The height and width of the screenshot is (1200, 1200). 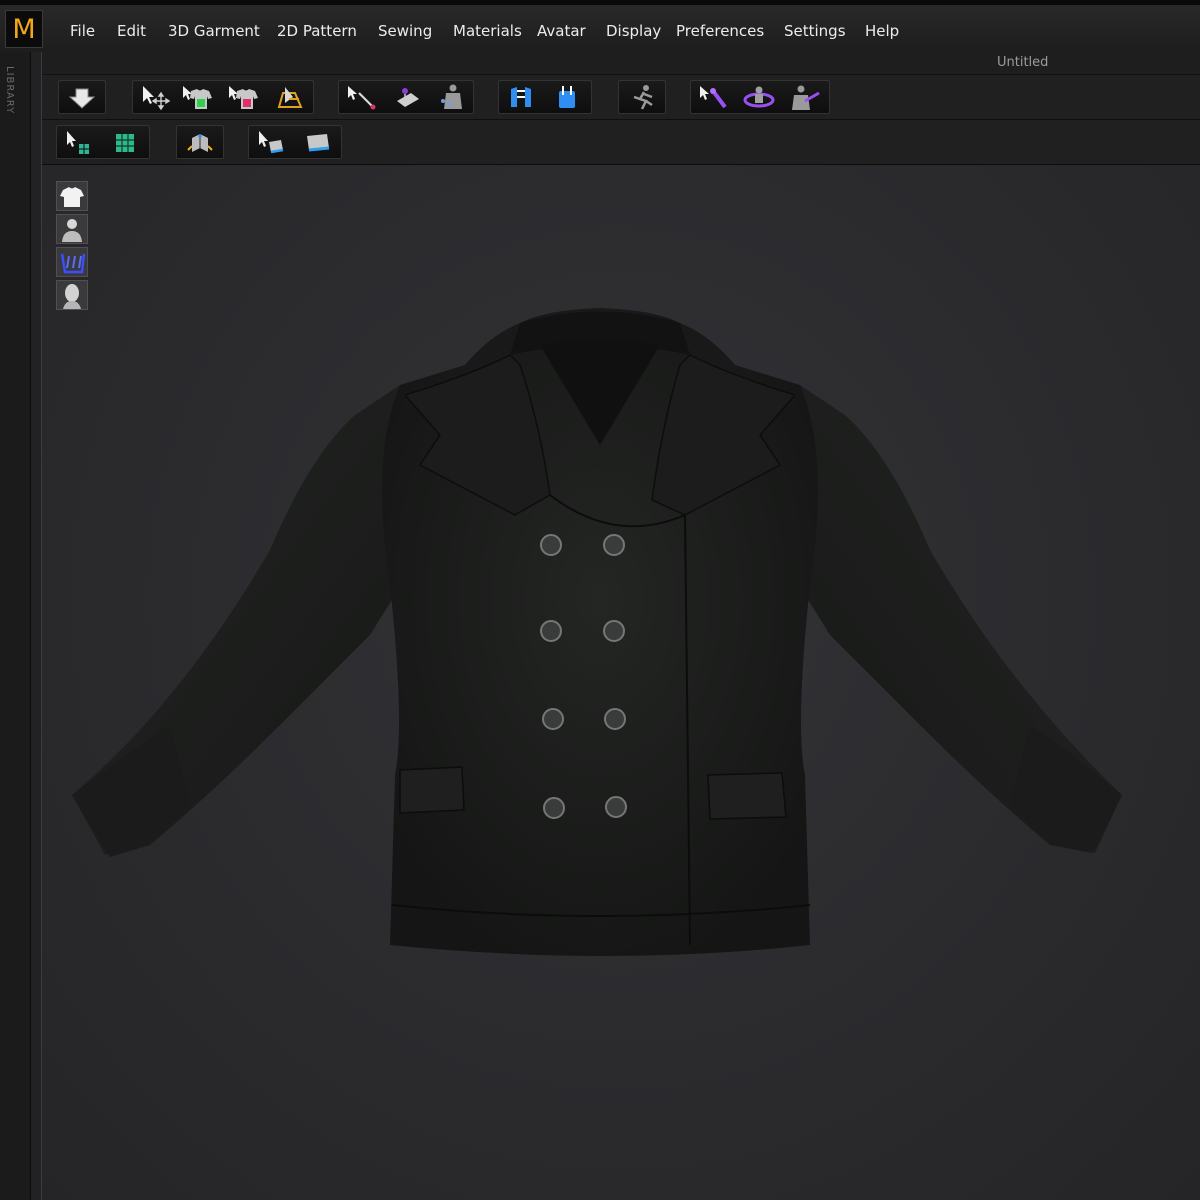 I want to click on right-pocket-flap, so click(x=747, y=796).